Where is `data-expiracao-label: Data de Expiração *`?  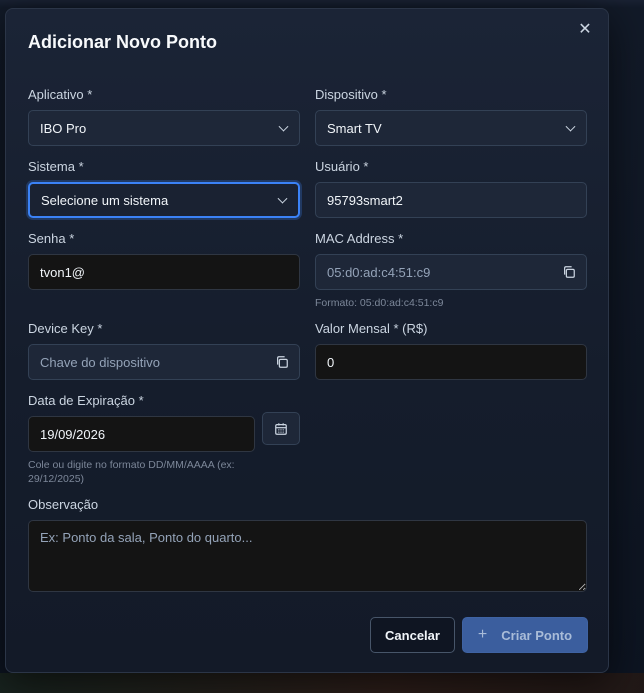 data-expiracao-label: Data de Expiração * is located at coordinates (86, 400).